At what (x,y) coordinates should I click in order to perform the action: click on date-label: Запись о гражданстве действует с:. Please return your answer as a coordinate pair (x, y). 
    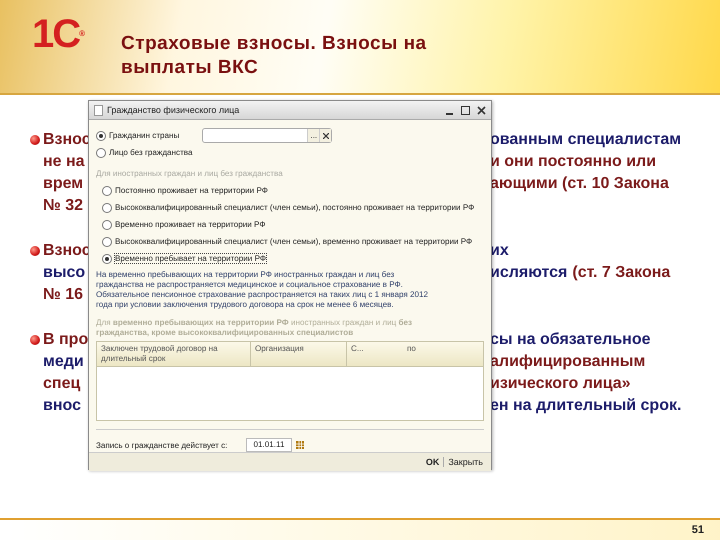
    Looking at the image, I should click on (162, 445).